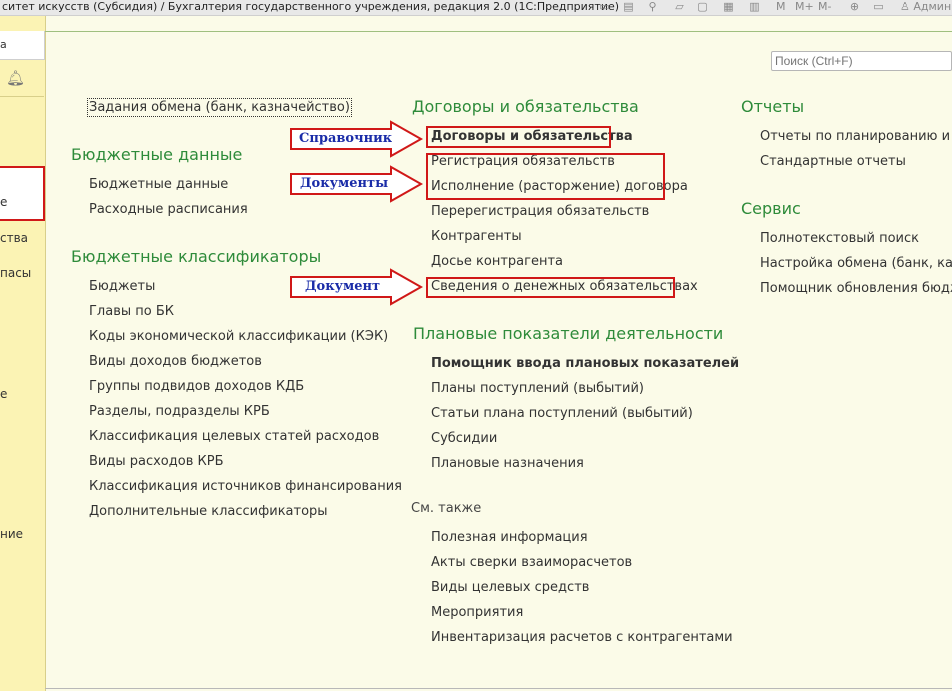 This screenshot has width=952, height=691. Describe the element at coordinates (238, 336) in the screenshot. I see `link-kek-codes: Коды экономической классификации (КЭК)` at that location.